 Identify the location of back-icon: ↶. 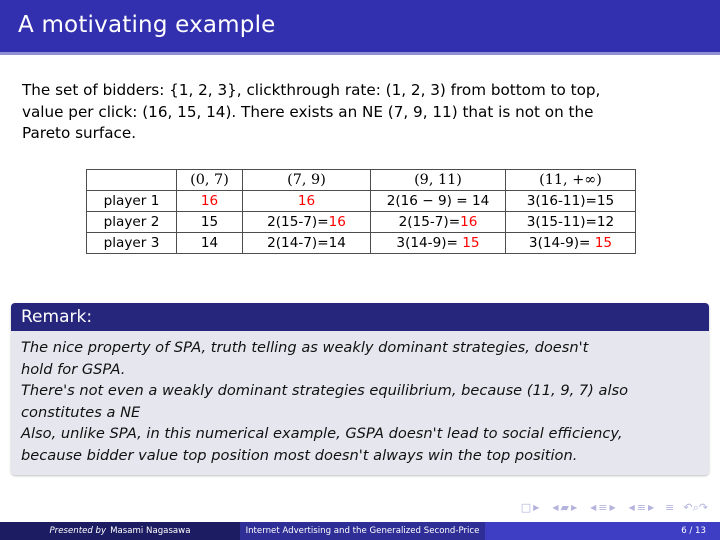
(687, 507).